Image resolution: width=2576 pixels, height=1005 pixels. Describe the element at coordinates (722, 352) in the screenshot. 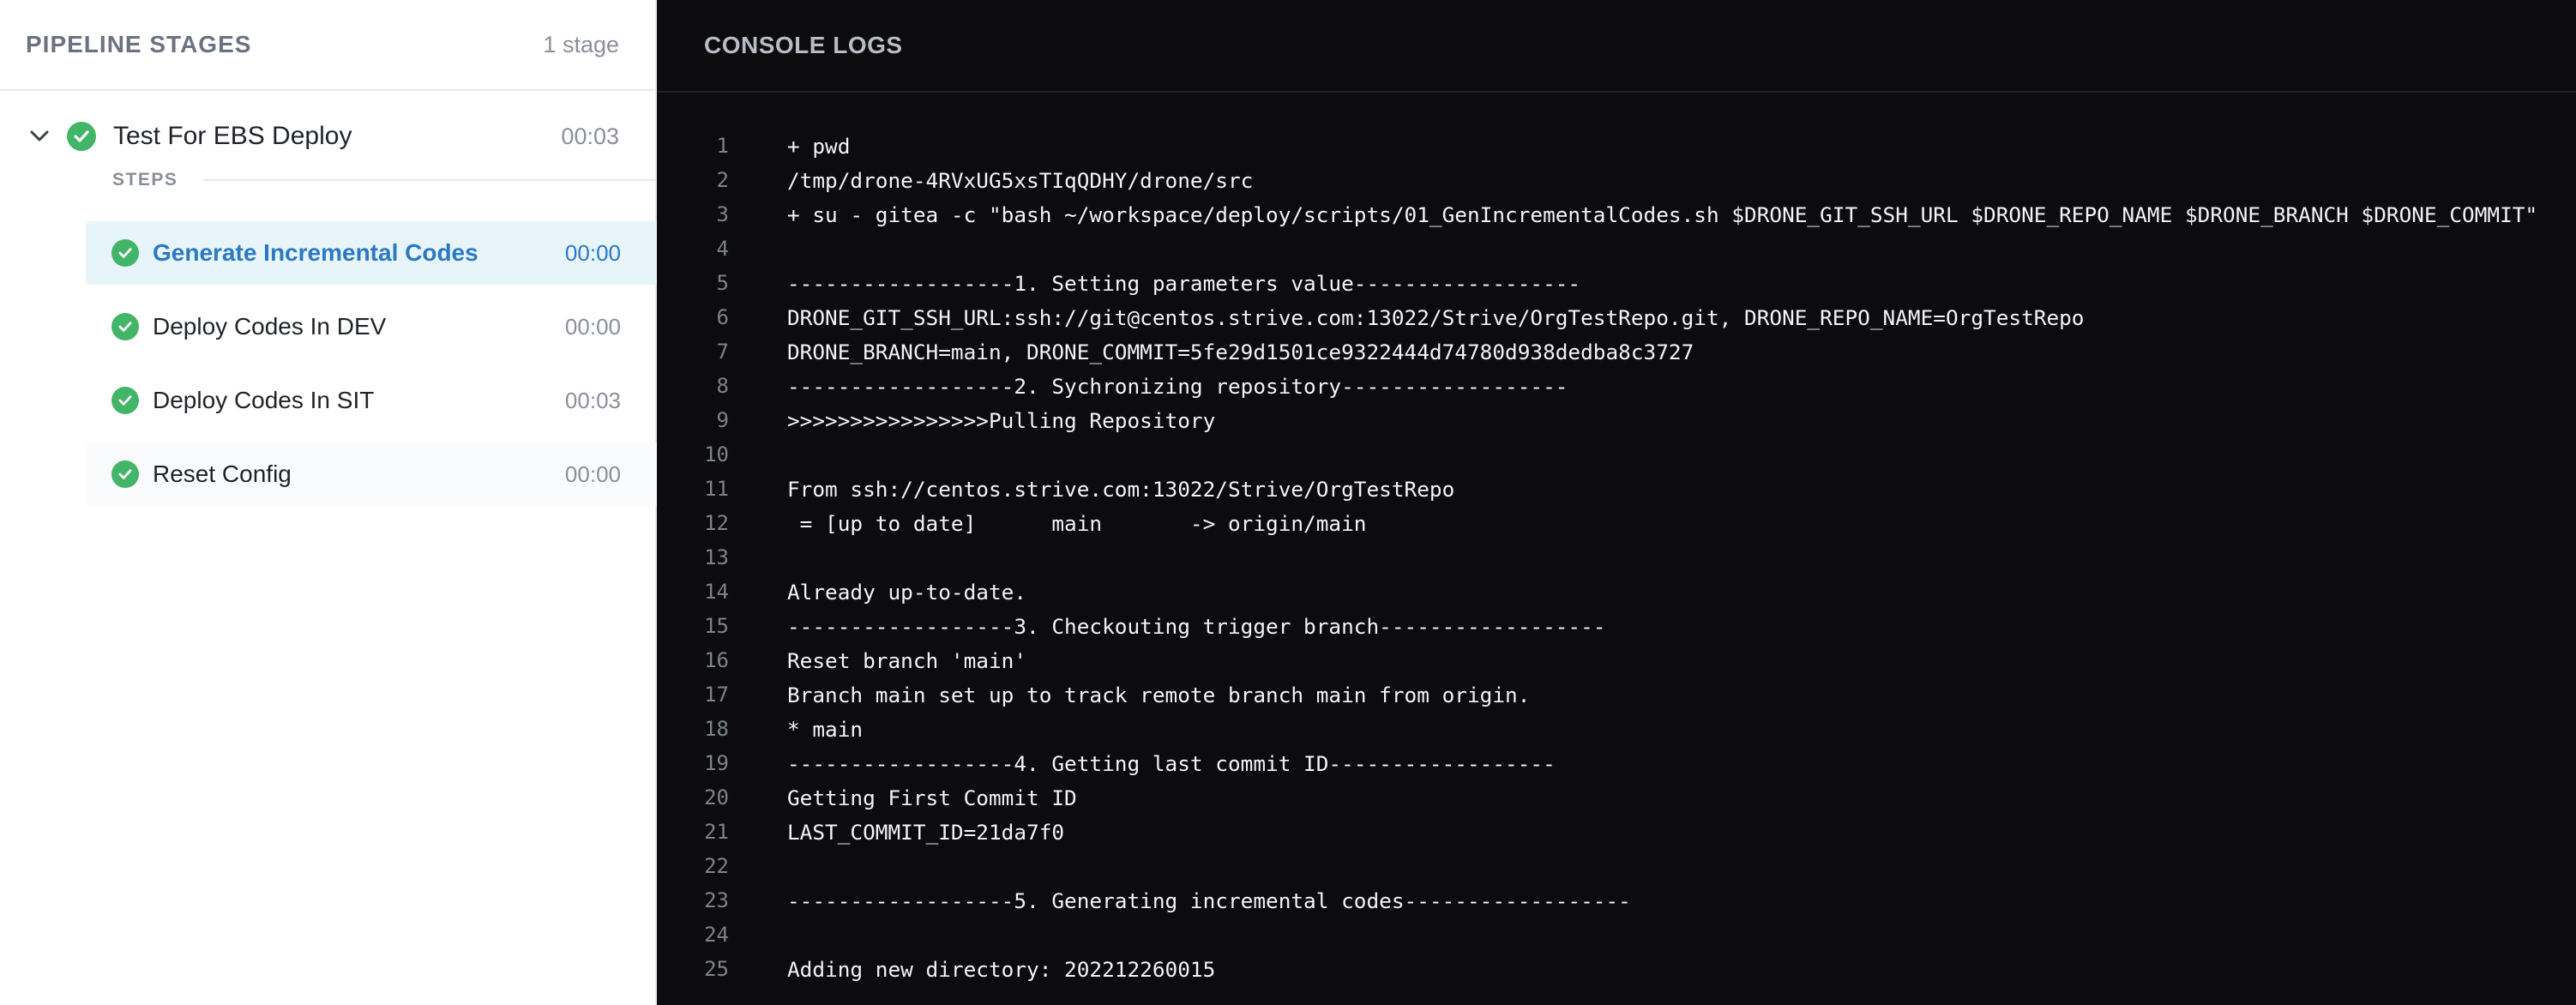

I see `line-number: 7` at that location.